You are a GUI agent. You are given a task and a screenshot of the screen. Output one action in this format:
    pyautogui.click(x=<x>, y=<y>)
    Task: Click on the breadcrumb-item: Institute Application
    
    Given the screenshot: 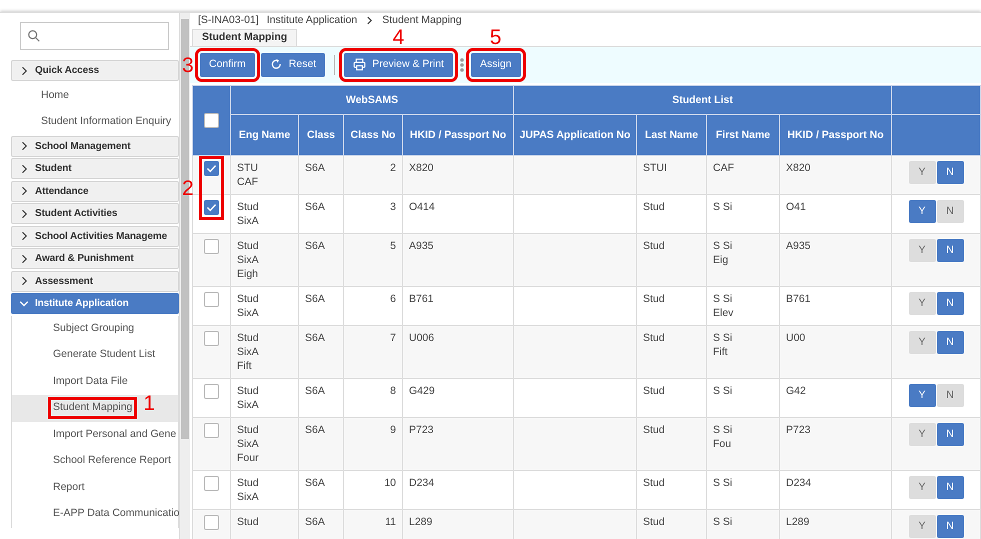 What is the action you would take?
    pyautogui.click(x=312, y=21)
    